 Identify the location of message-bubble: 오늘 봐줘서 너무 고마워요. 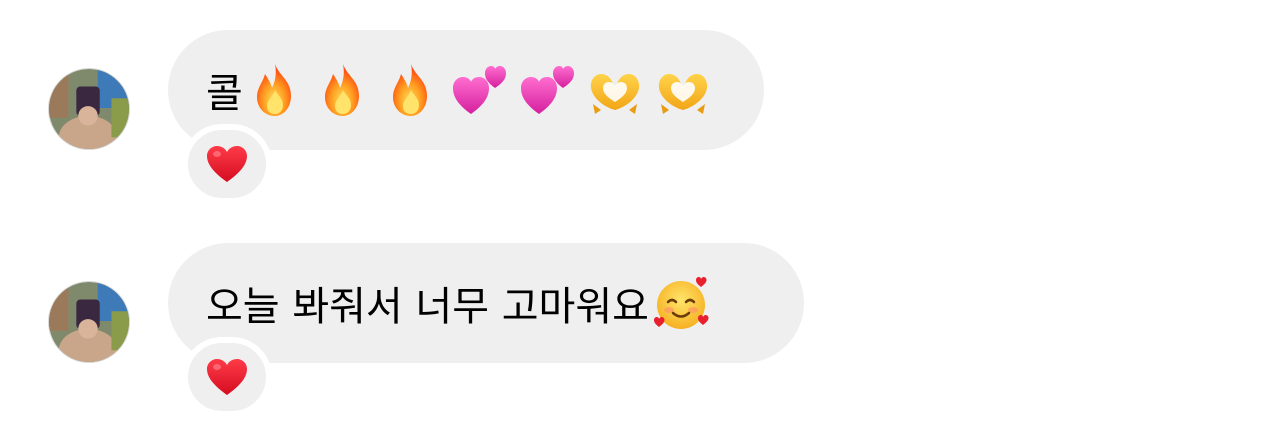
(486, 303).